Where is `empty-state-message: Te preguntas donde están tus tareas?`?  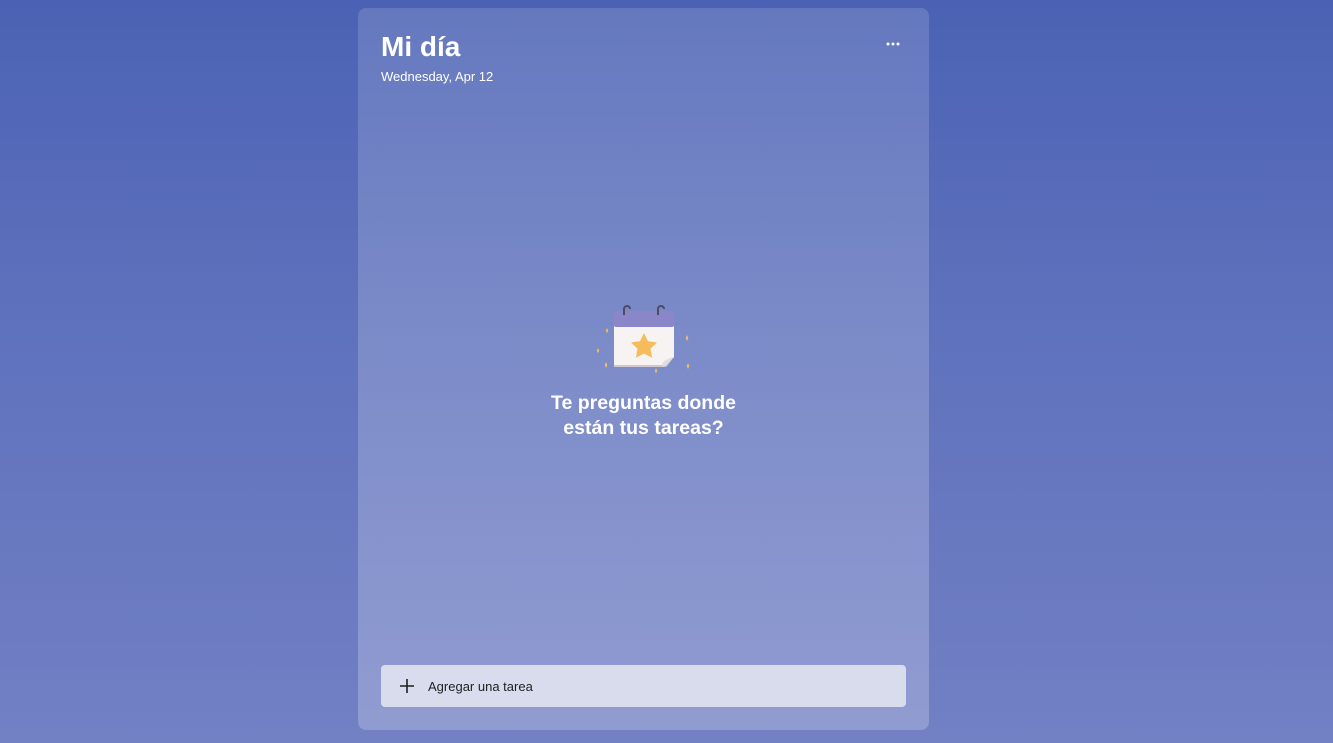 empty-state-message: Te preguntas donde están tus tareas? is located at coordinates (643, 415).